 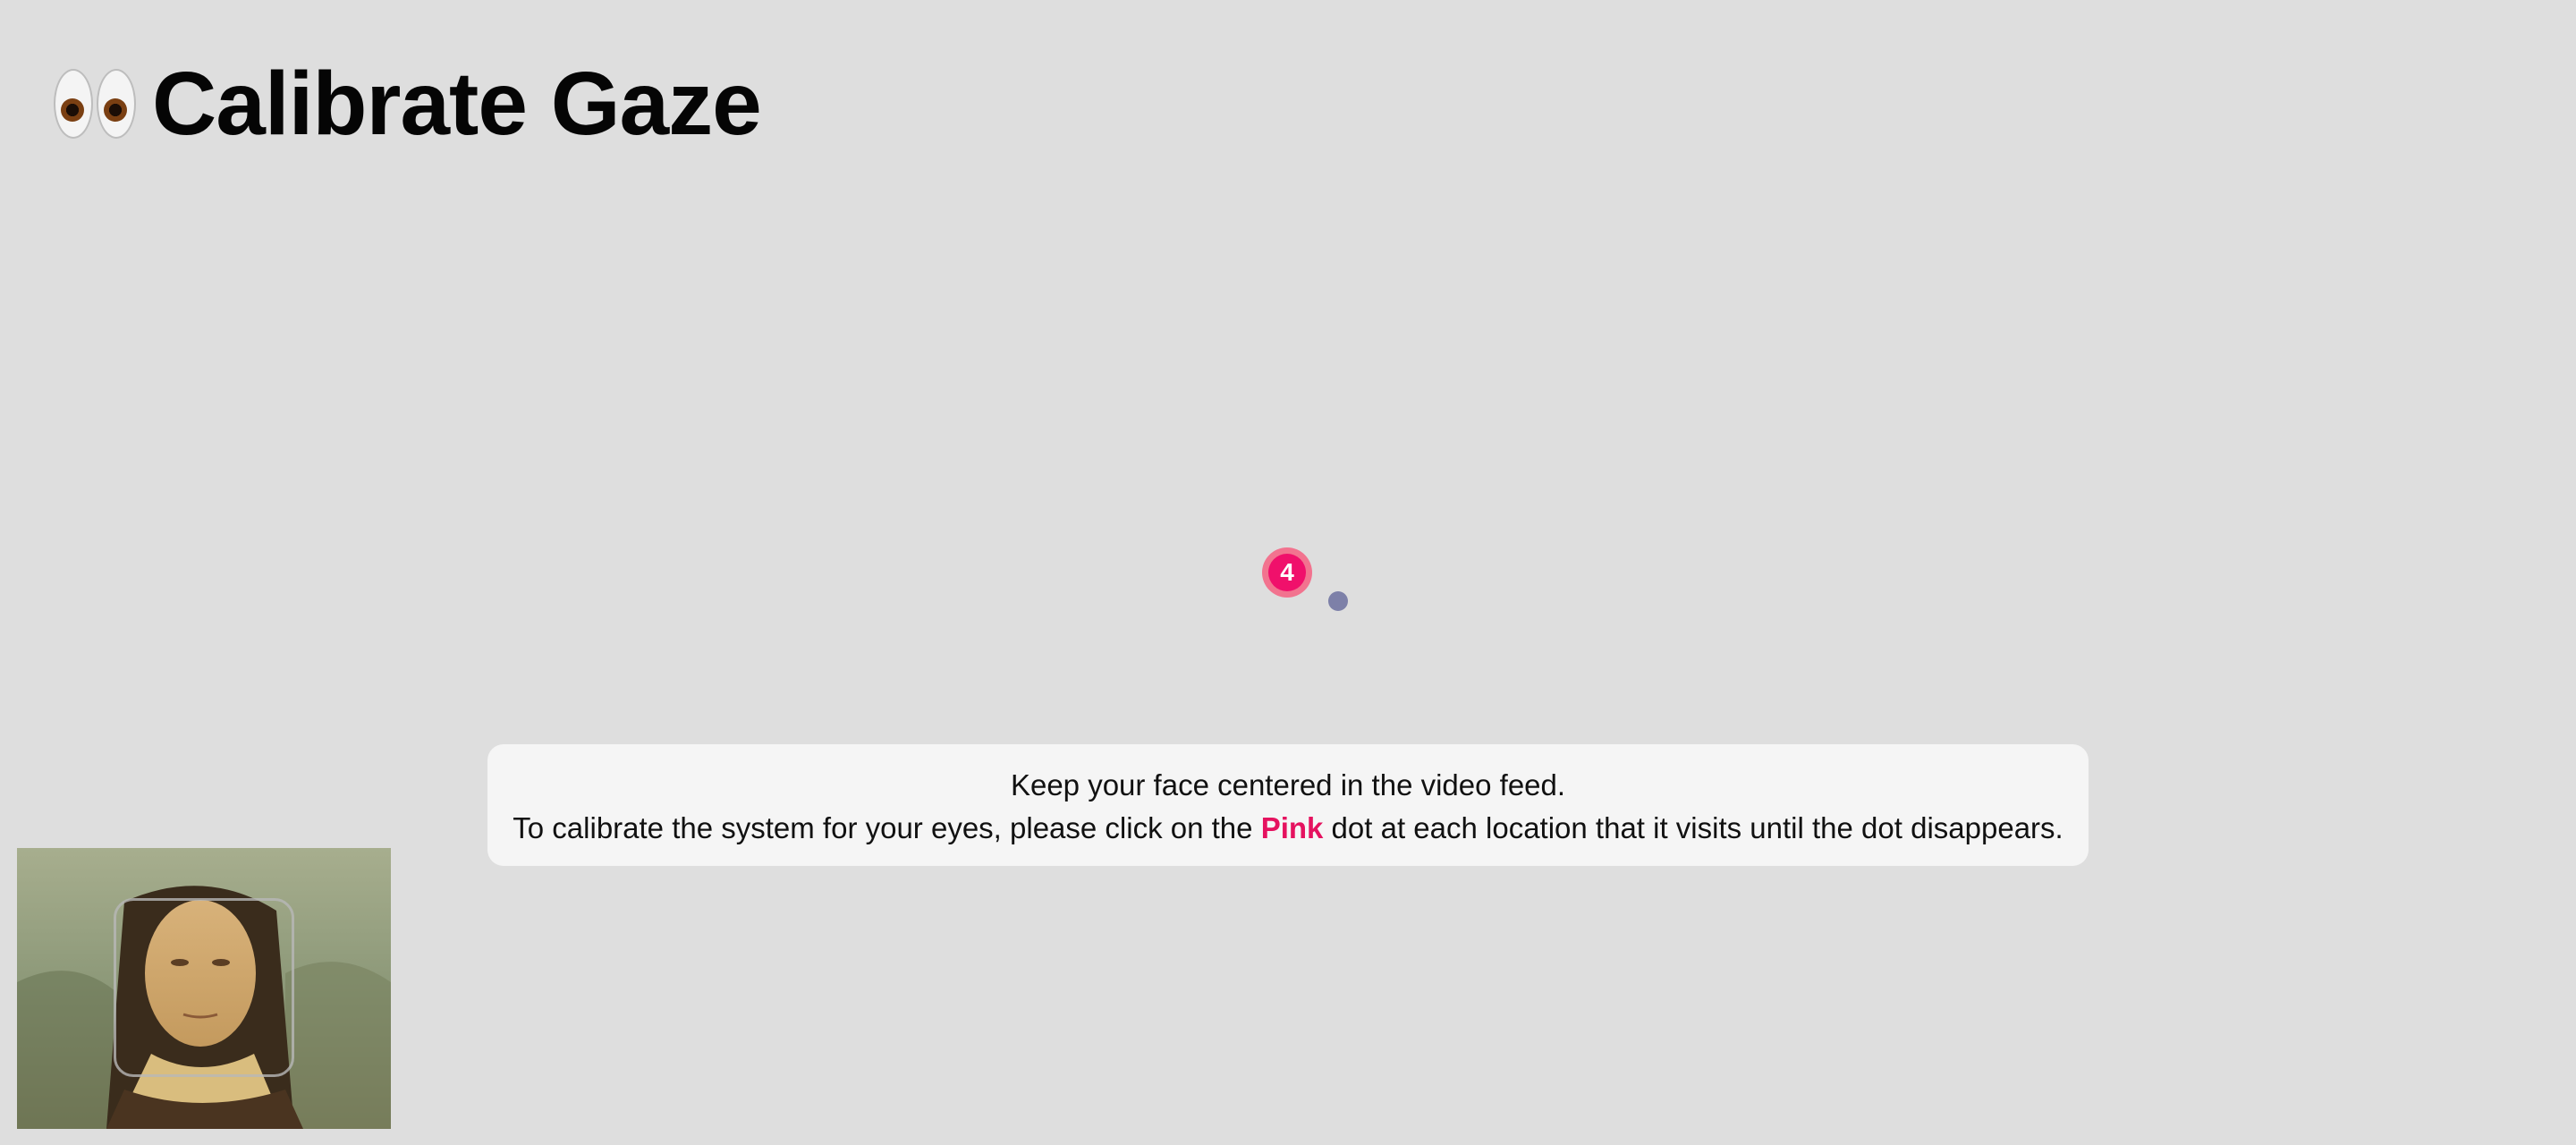 I want to click on pink-highlight: Pink, so click(x=1292, y=827).